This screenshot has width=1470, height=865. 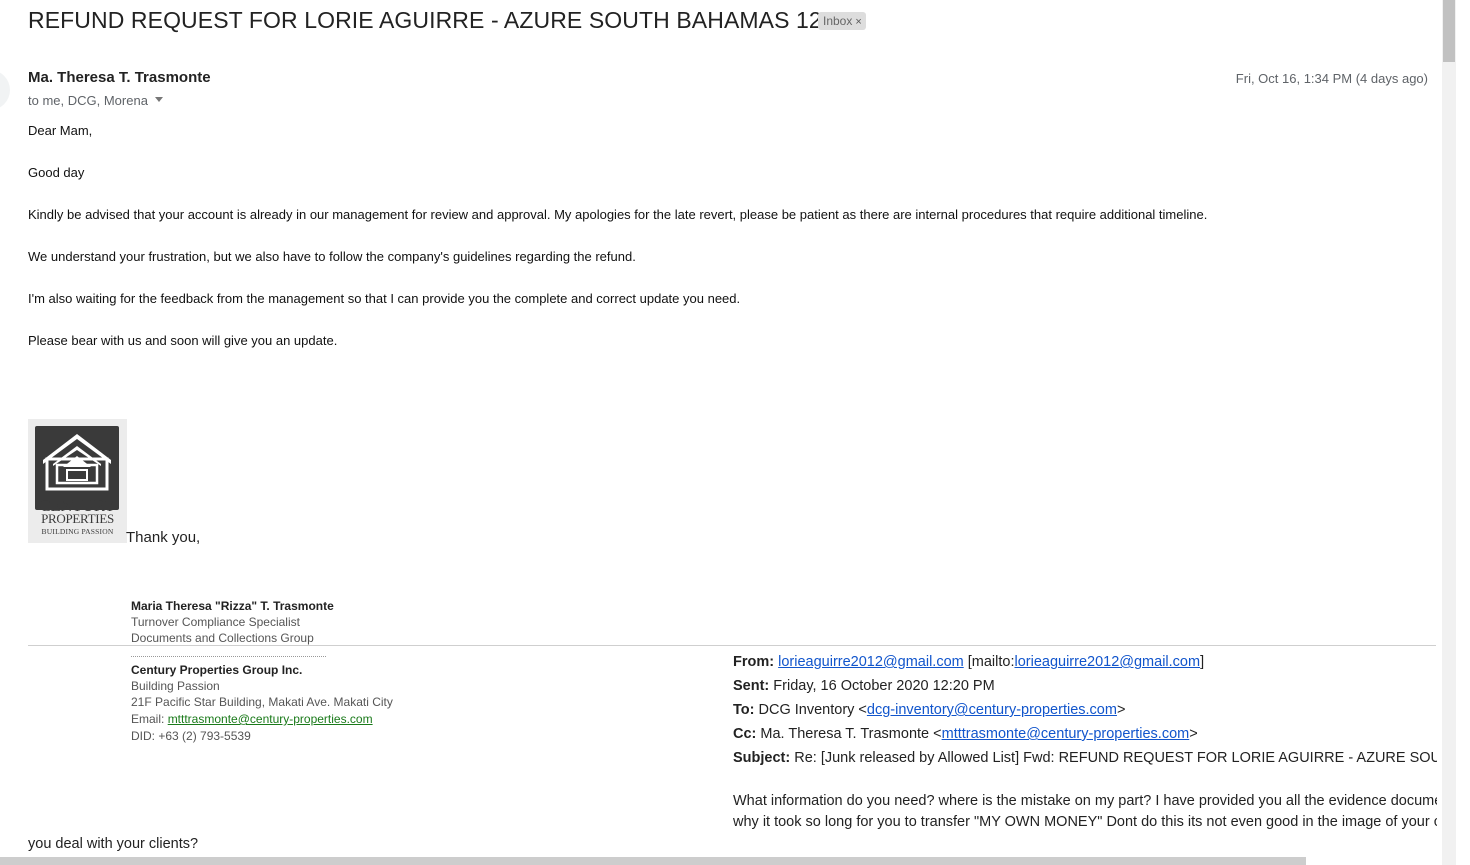 What do you see at coordinates (744, 710) in the screenshot?
I see `quoted-to-label: To:` at bounding box center [744, 710].